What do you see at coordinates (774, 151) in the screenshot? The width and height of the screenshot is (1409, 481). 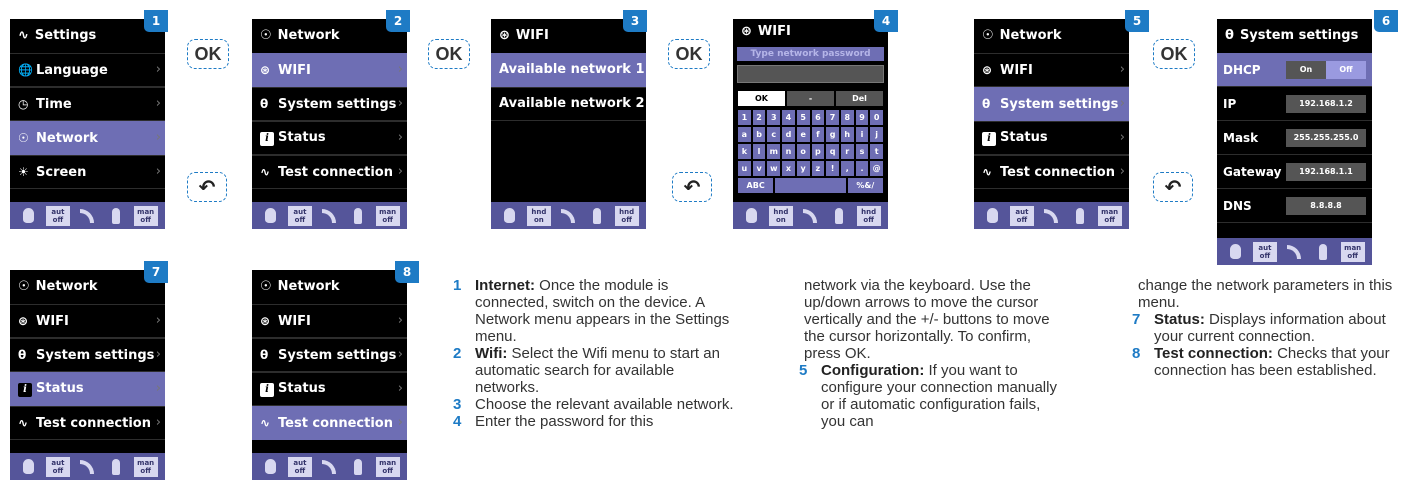 I see `key-2: m` at bounding box center [774, 151].